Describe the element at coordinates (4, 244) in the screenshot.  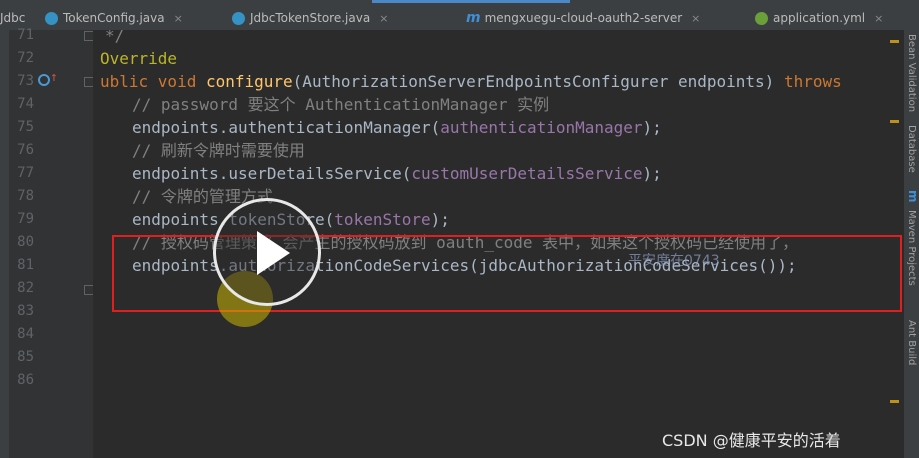
I see `left-tool-strip` at that location.